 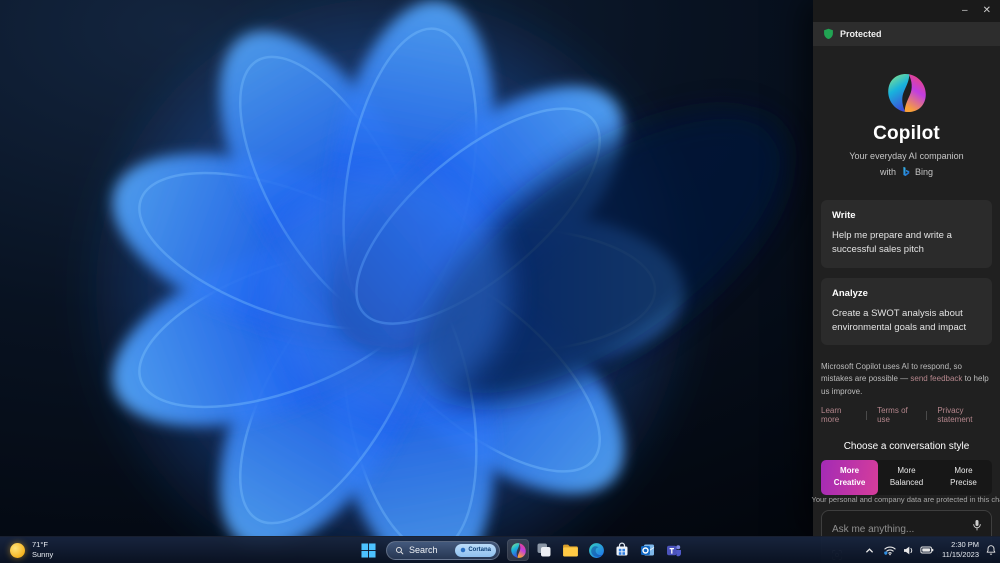 What do you see at coordinates (423, 550) in the screenshot?
I see `search-label: Search` at bounding box center [423, 550].